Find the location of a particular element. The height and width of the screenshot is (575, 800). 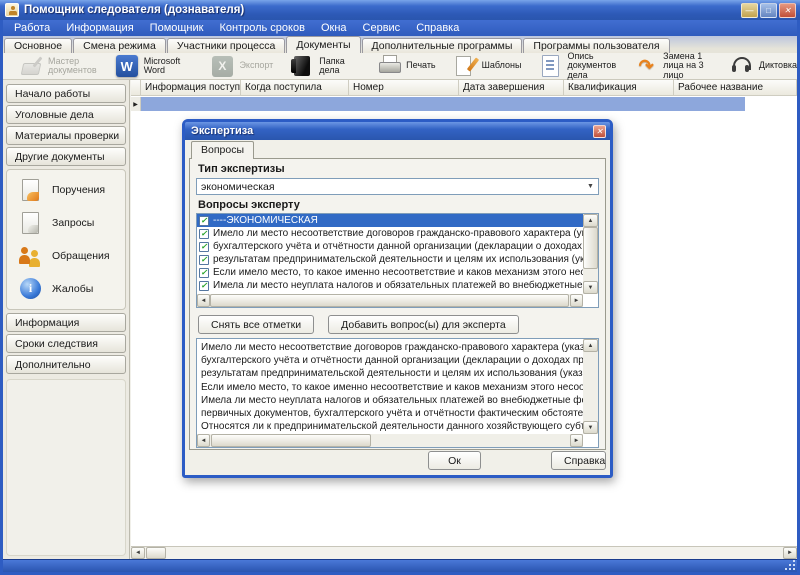

requests-icon is located at coordinates (31, 223).